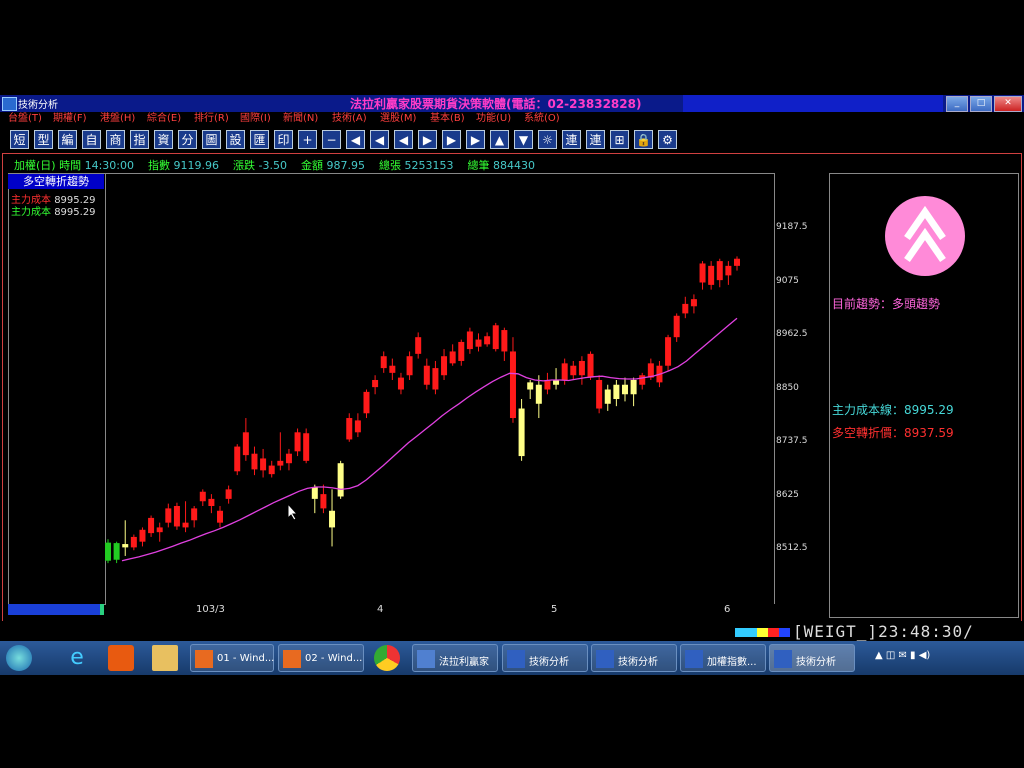 This screenshot has width=1024, height=768. I want to click on toolbar-button-16: ◀, so click(403, 139).